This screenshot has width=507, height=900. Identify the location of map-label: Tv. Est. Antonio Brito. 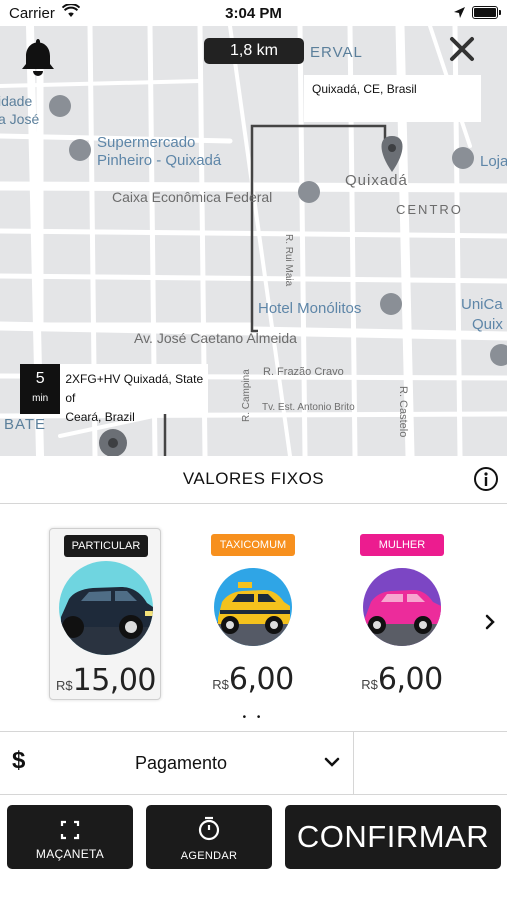
(308, 407).